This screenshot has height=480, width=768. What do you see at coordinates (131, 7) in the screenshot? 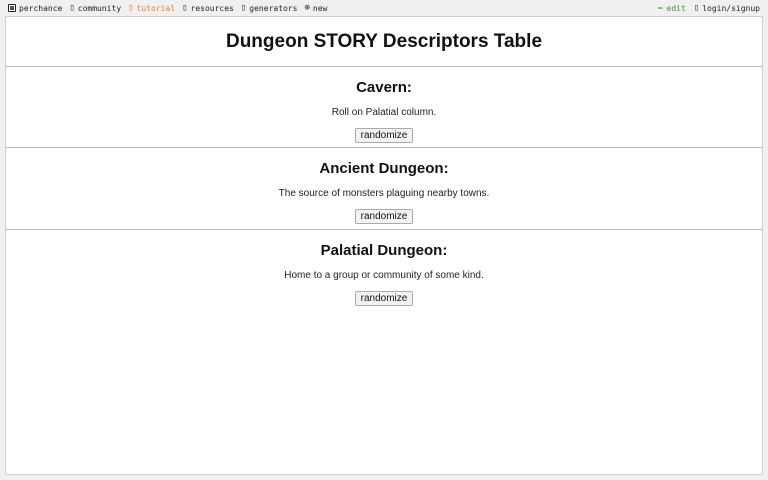
I see `tutorial-icon: ▯` at bounding box center [131, 7].